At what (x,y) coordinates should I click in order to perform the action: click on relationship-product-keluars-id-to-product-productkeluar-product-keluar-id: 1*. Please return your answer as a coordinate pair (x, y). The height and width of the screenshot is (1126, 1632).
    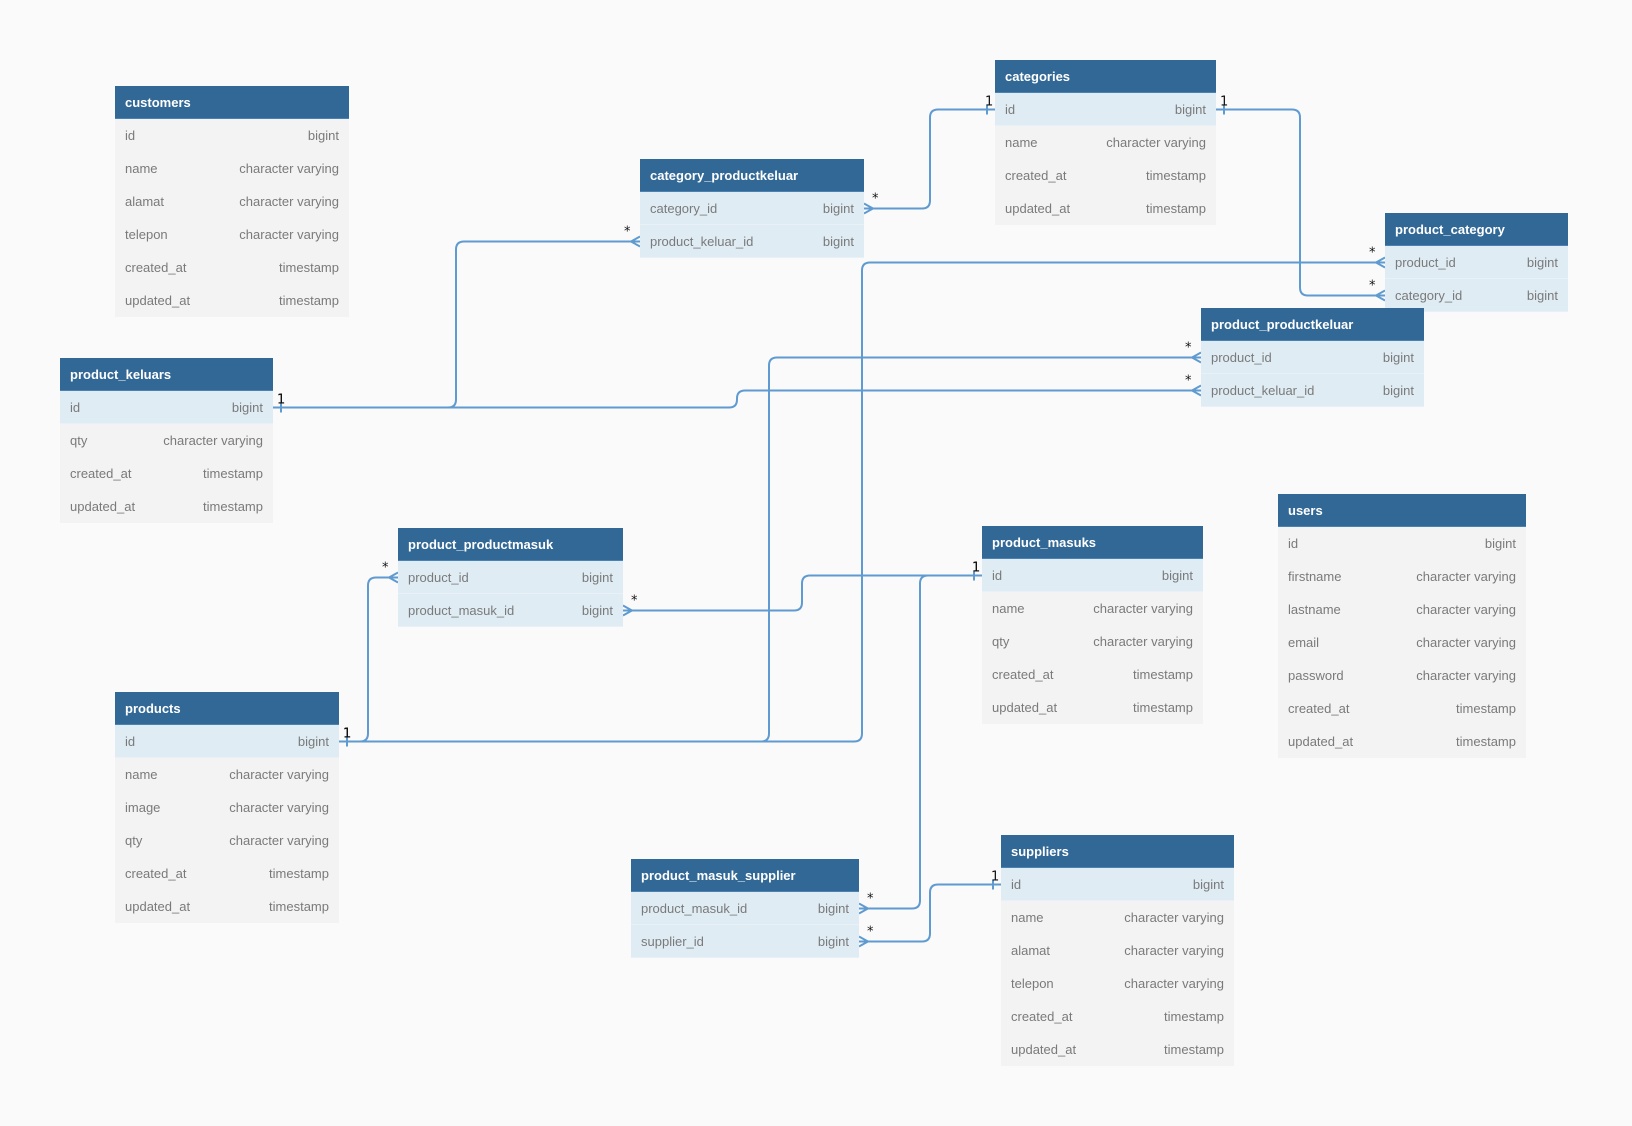
    Looking at the image, I should click on (737, 393).